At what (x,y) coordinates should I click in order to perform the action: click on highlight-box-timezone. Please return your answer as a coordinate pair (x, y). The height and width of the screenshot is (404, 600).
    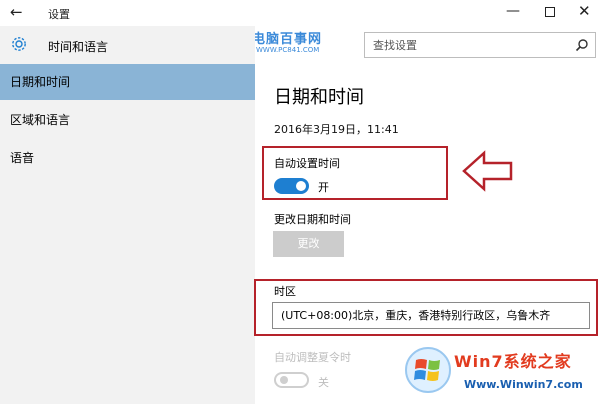
    Looking at the image, I should click on (426, 307).